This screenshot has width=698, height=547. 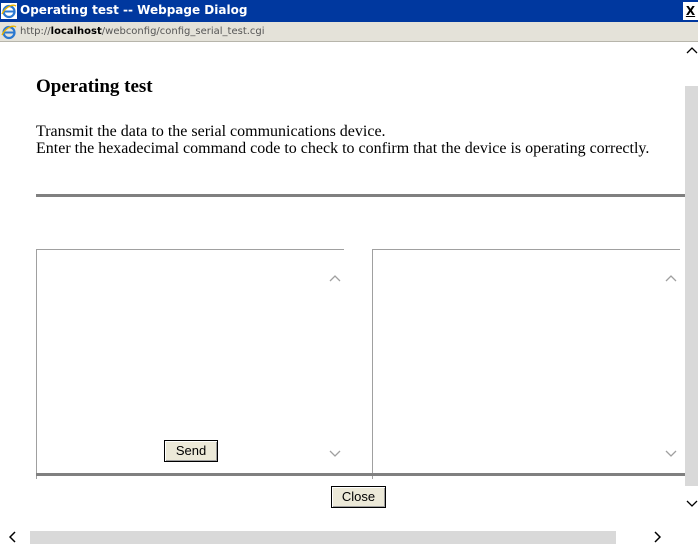 I want to click on chevron-left-icon, so click(x=13, y=537).